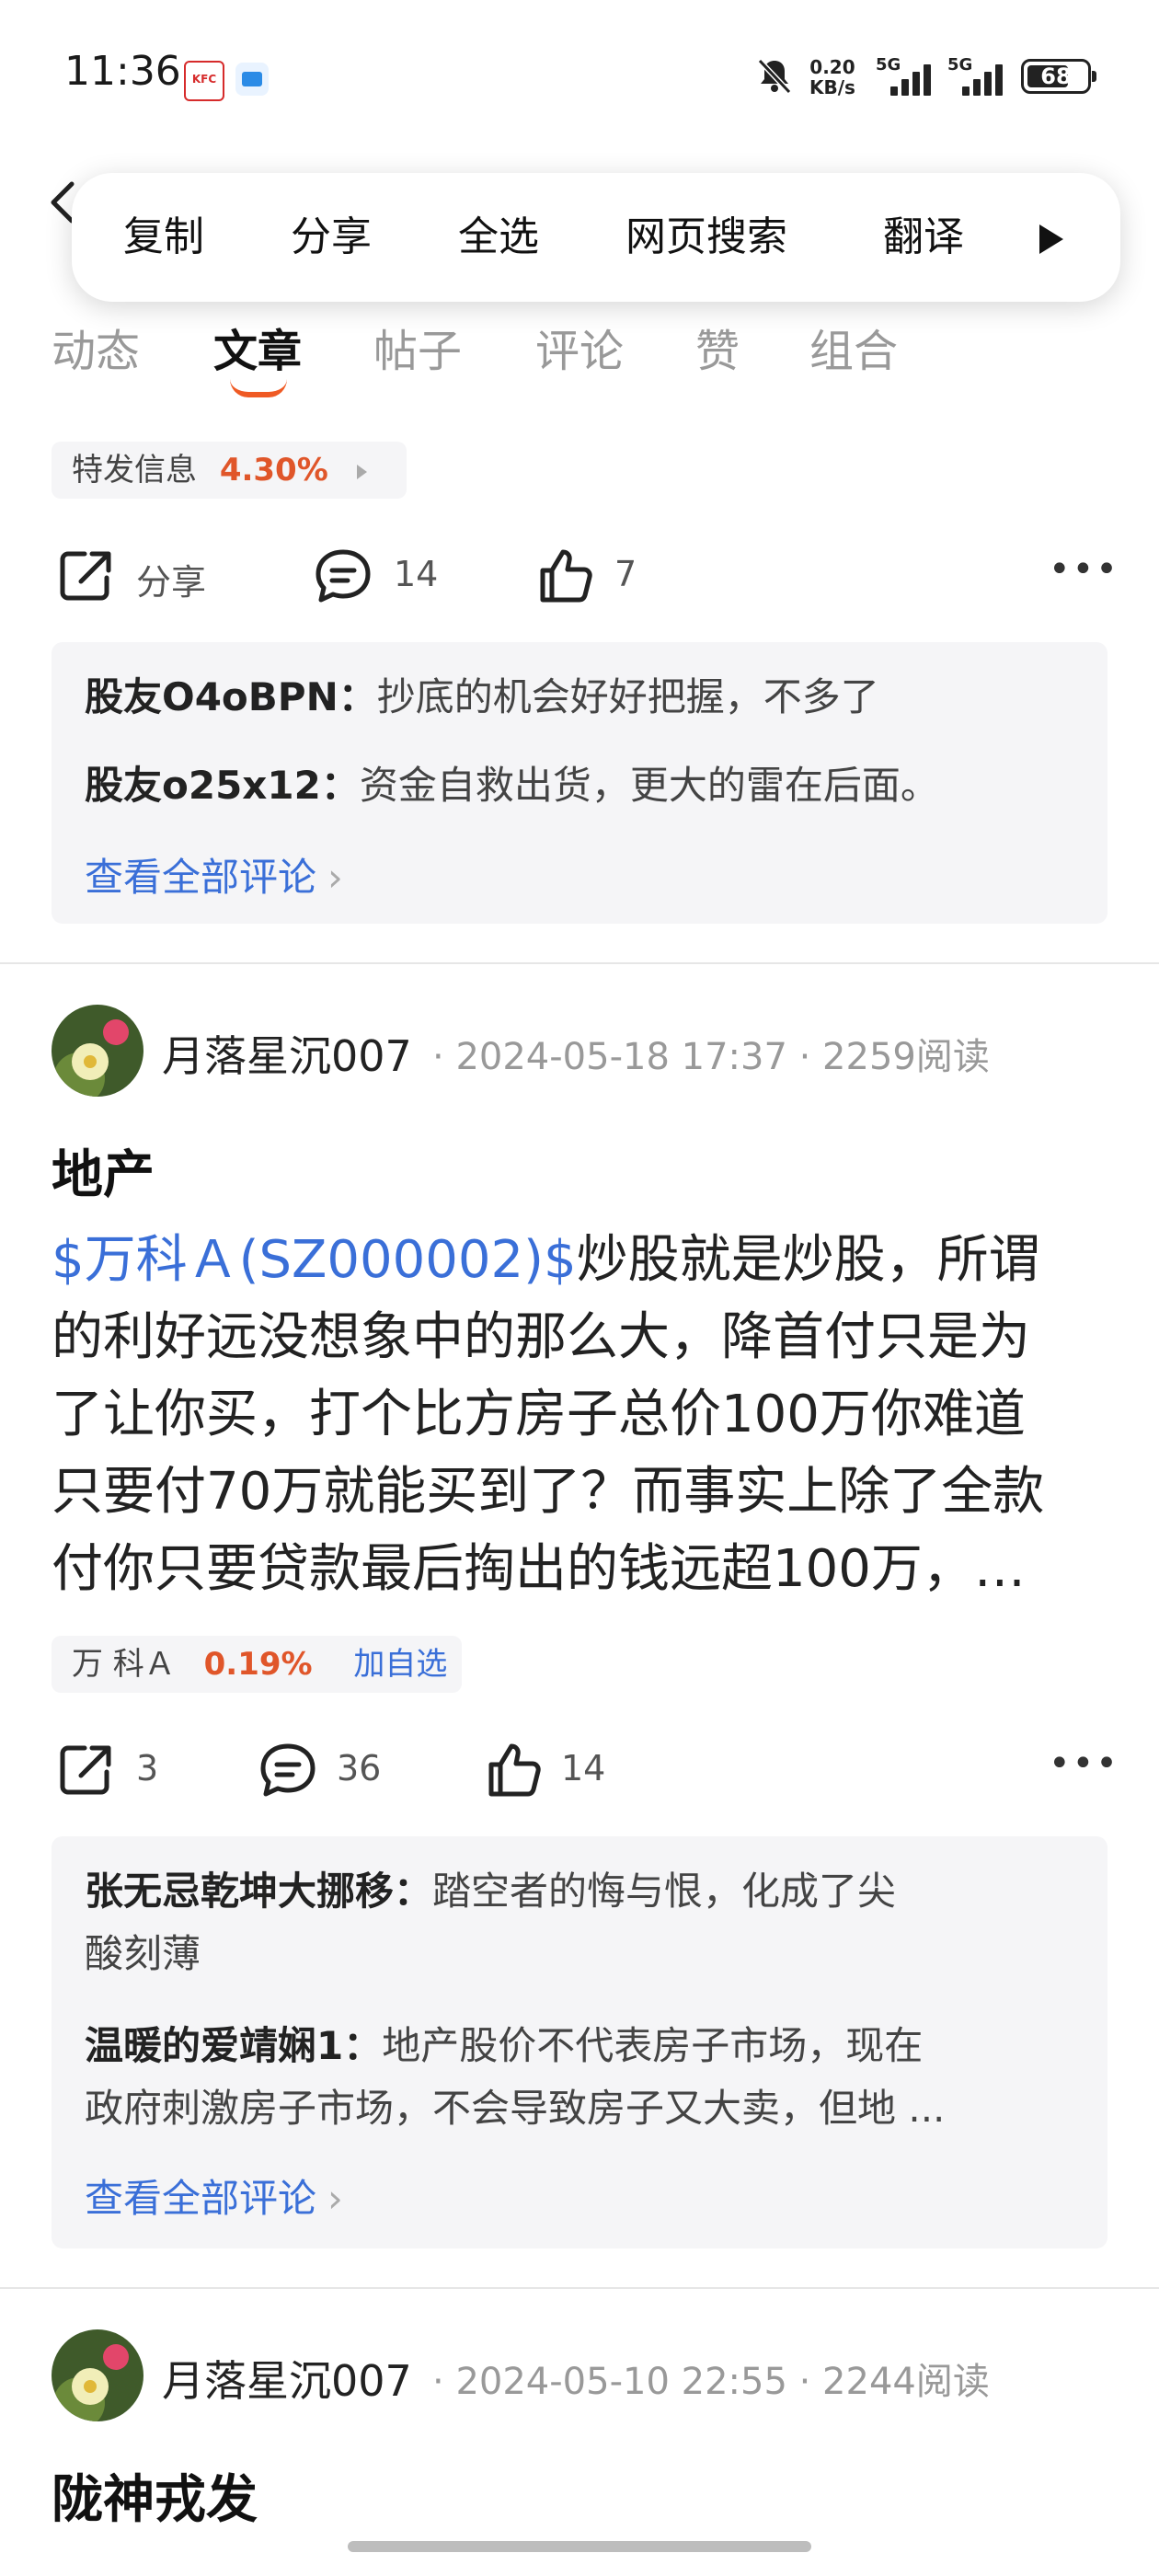 Image resolution: width=1159 pixels, height=2576 pixels. What do you see at coordinates (498, 237) in the screenshot?
I see `menu-select-all: 全选` at bounding box center [498, 237].